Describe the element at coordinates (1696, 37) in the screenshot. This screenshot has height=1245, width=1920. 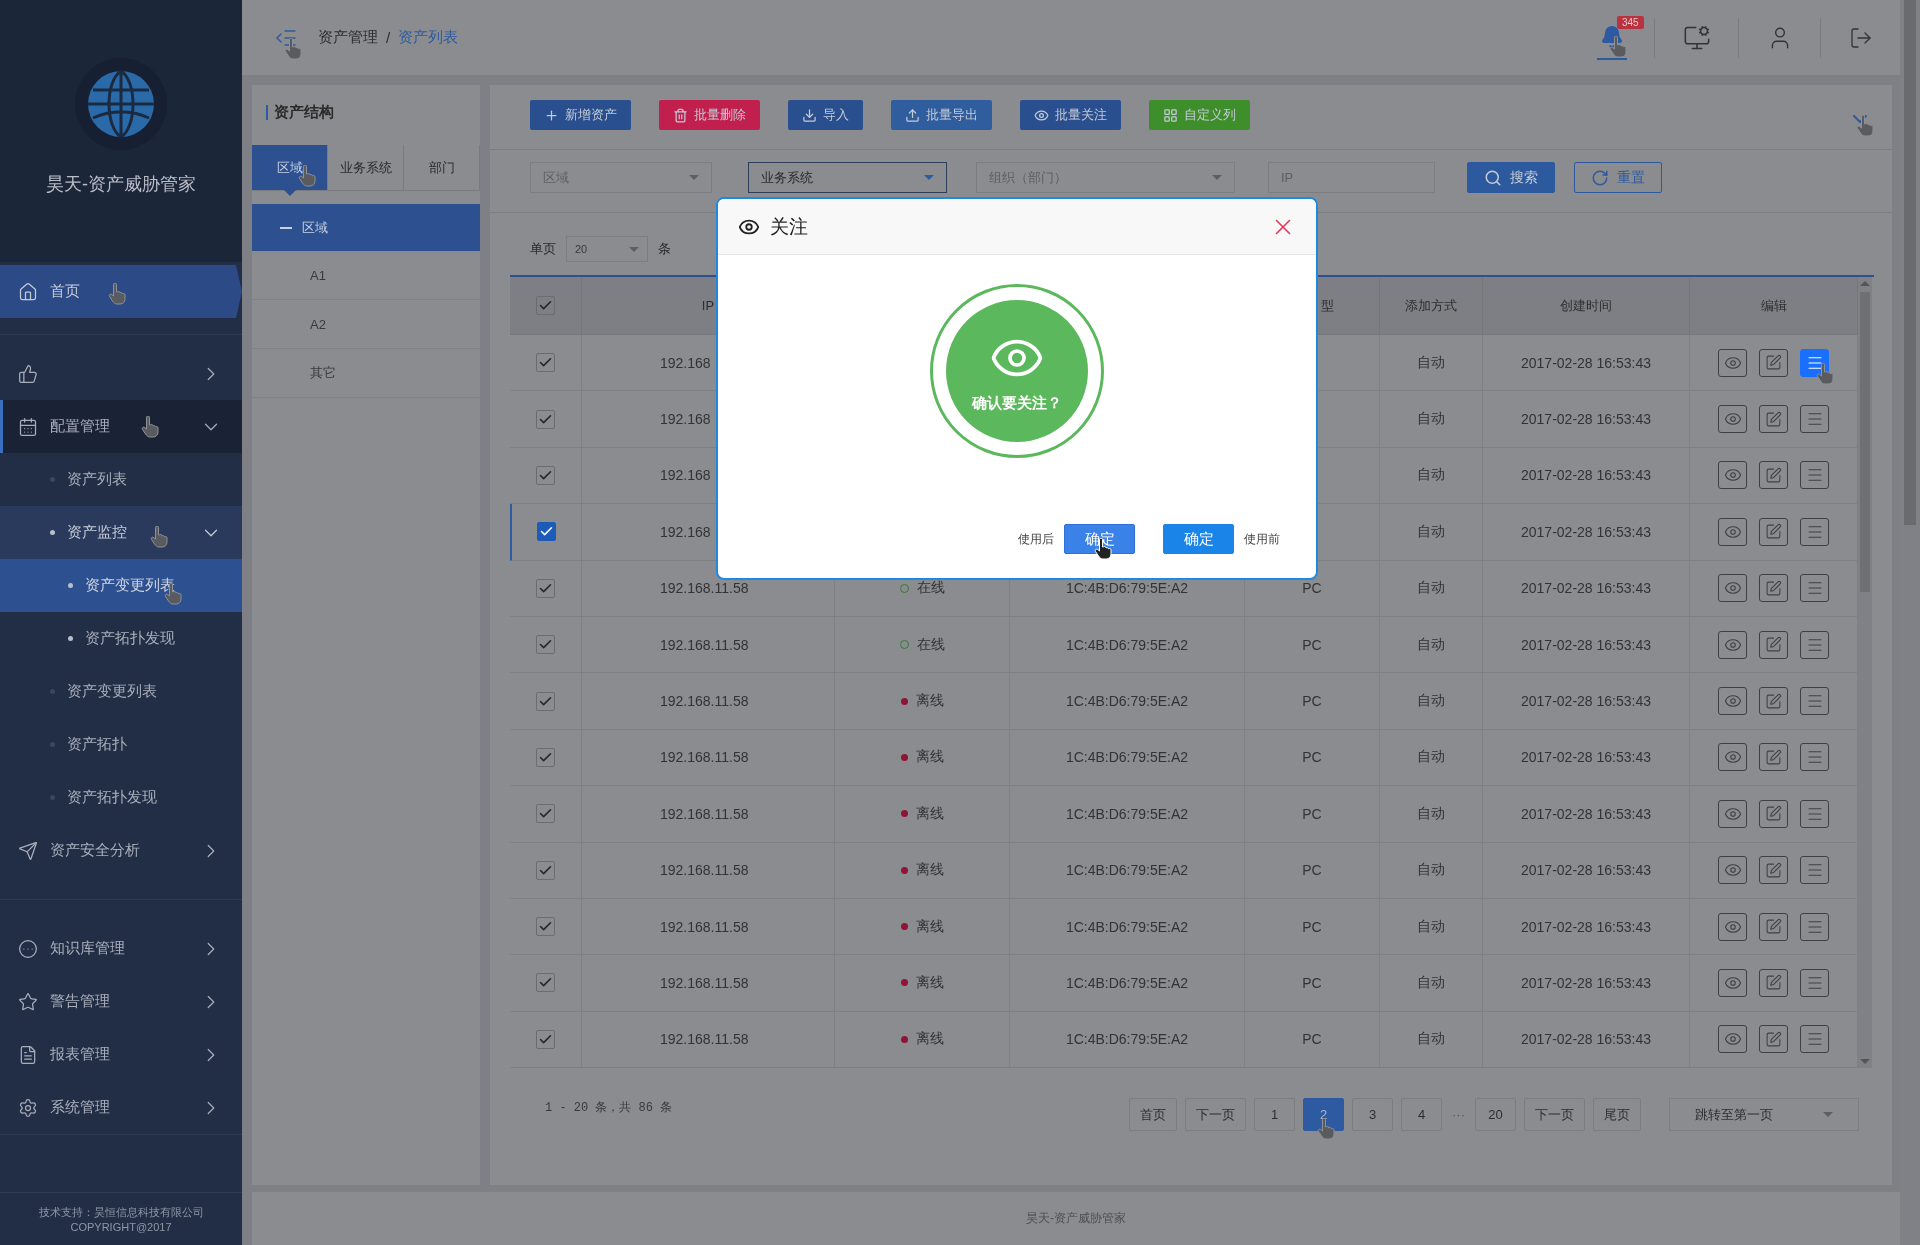
I see `monitor-settings-icon` at that location.